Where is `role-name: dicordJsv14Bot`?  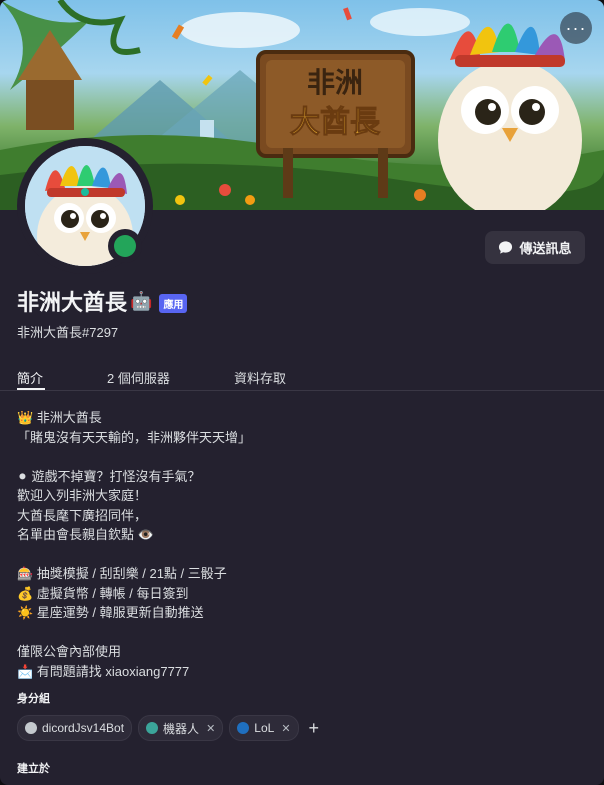 role-name: dicordJsv14Bot is located at coordinates (83, 728).